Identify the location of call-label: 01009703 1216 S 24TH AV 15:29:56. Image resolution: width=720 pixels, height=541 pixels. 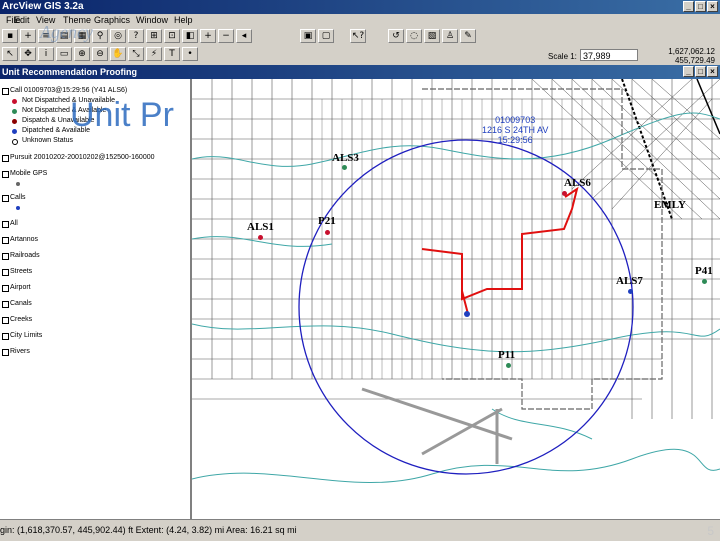
(515, 130).